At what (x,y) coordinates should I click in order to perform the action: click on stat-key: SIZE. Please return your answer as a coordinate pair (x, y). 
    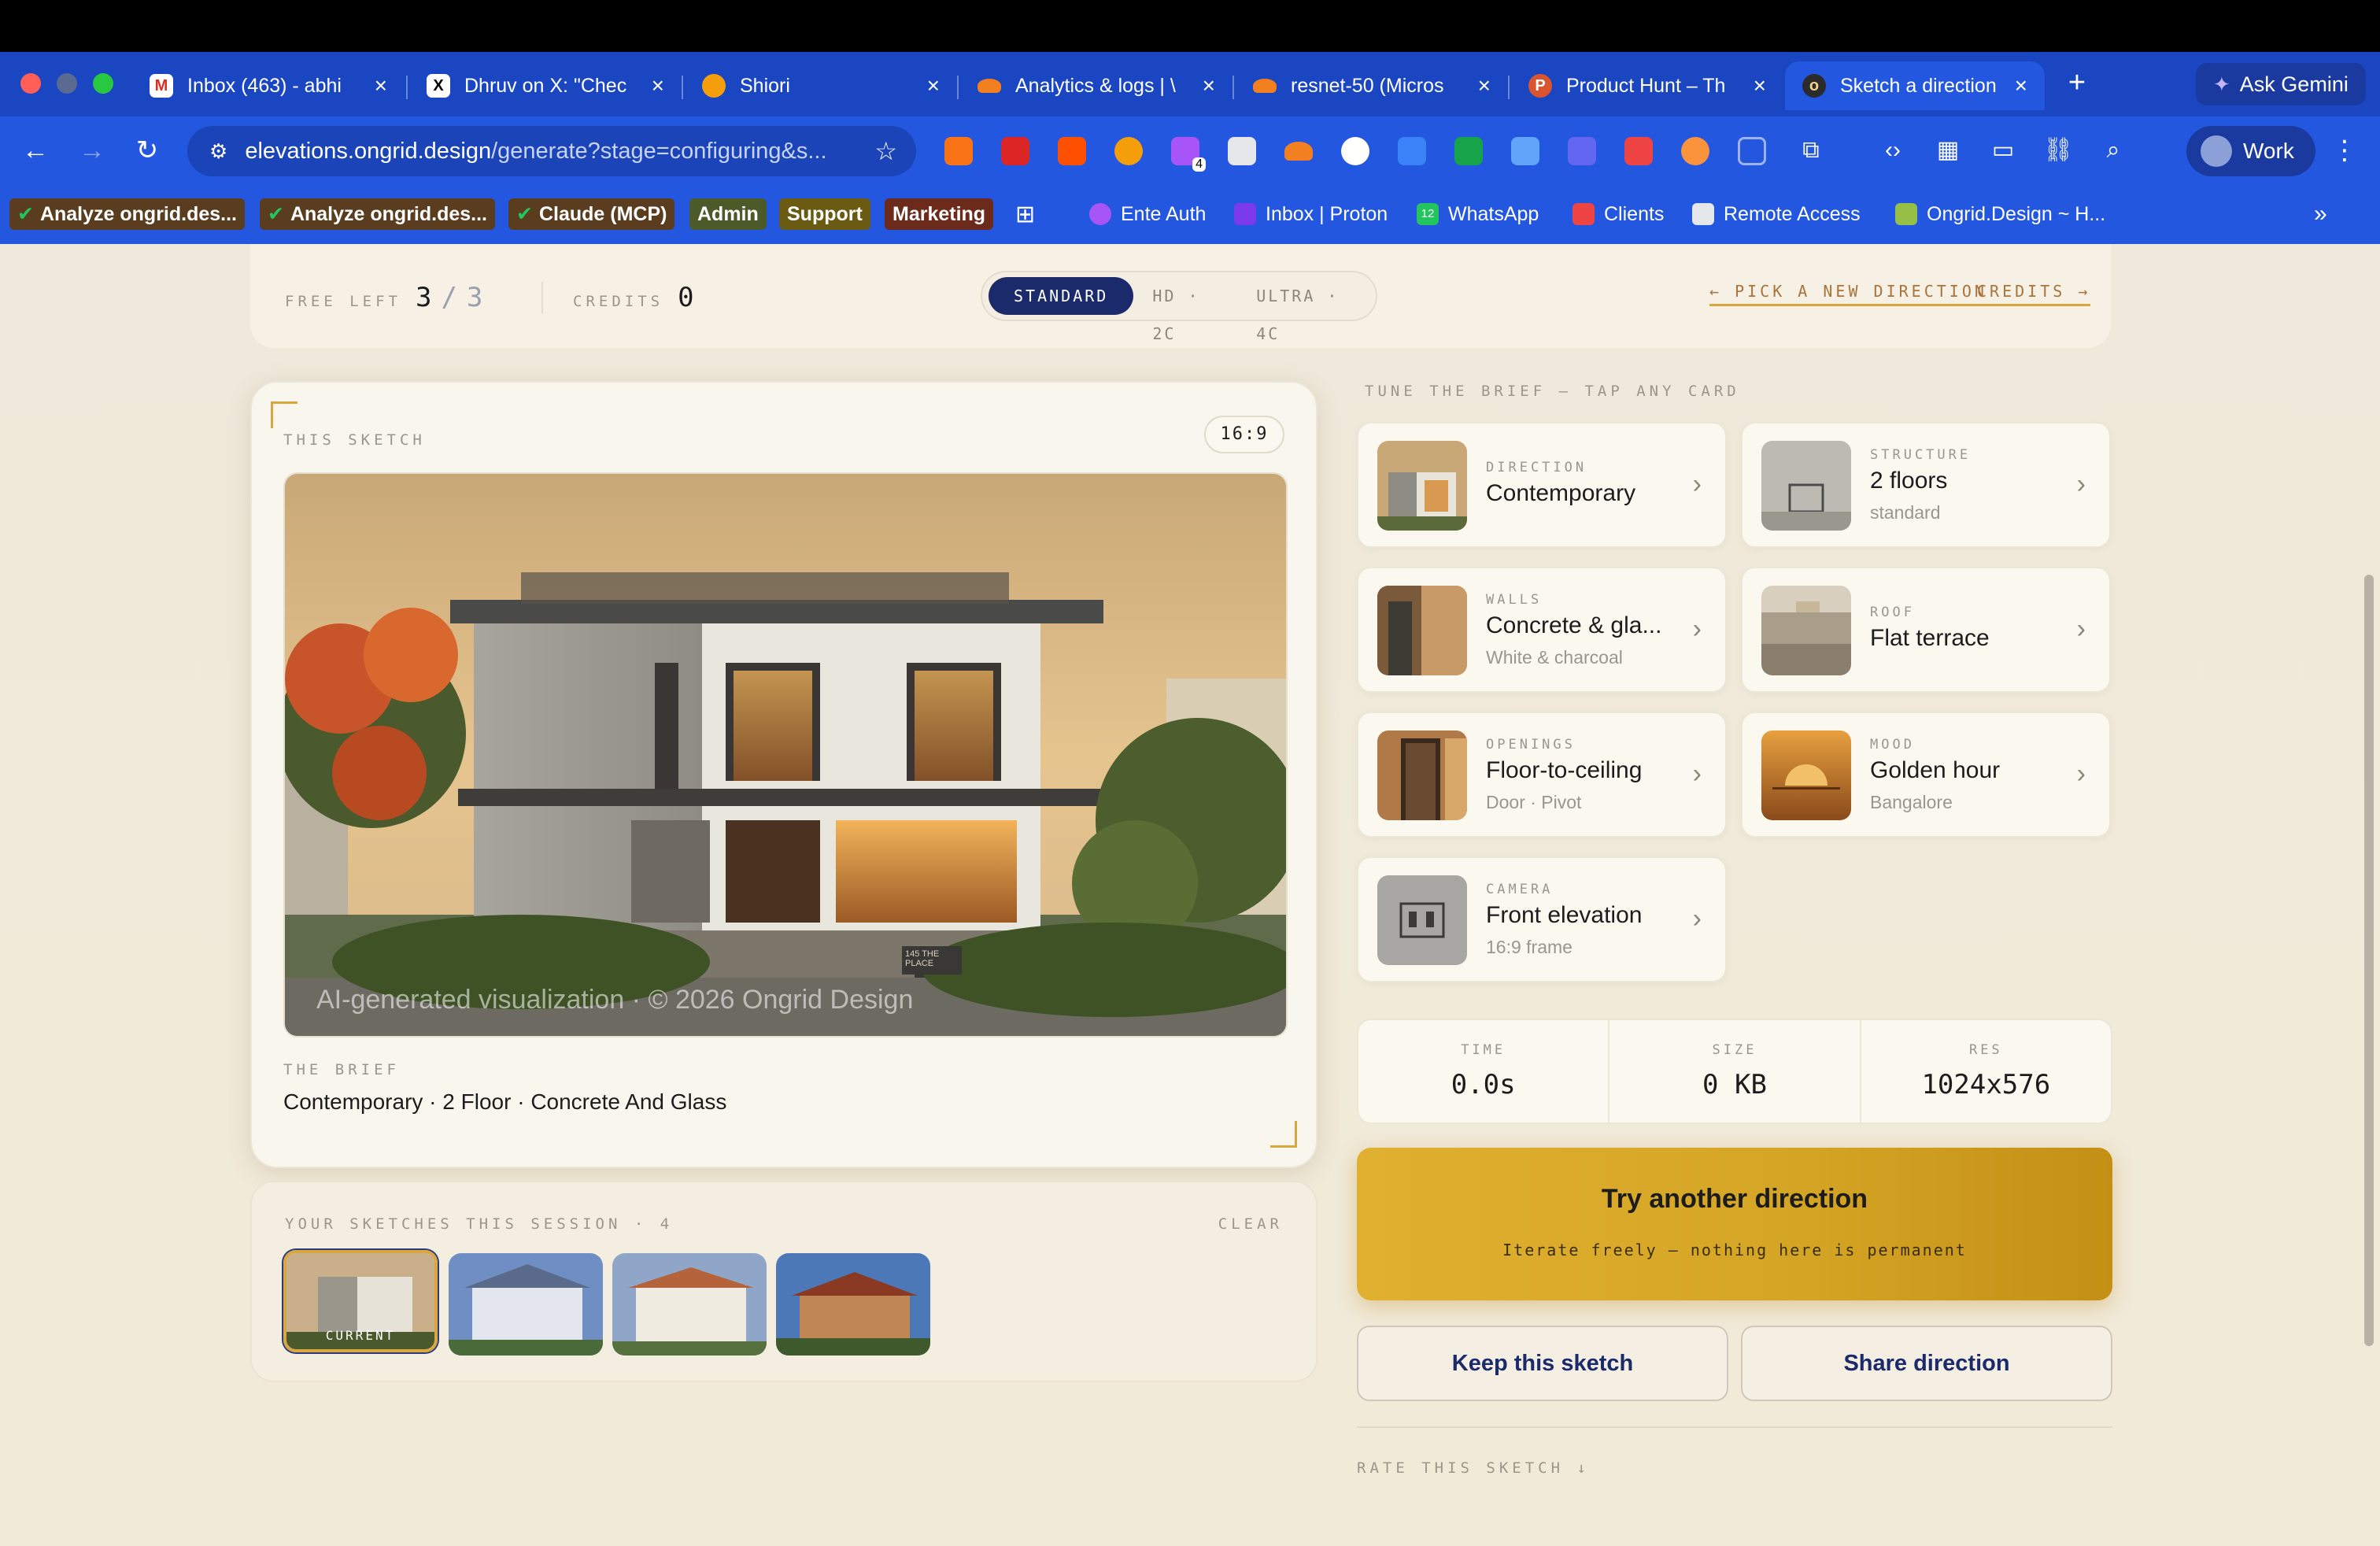
    Looking at the image, I should click on (1734, 1050).